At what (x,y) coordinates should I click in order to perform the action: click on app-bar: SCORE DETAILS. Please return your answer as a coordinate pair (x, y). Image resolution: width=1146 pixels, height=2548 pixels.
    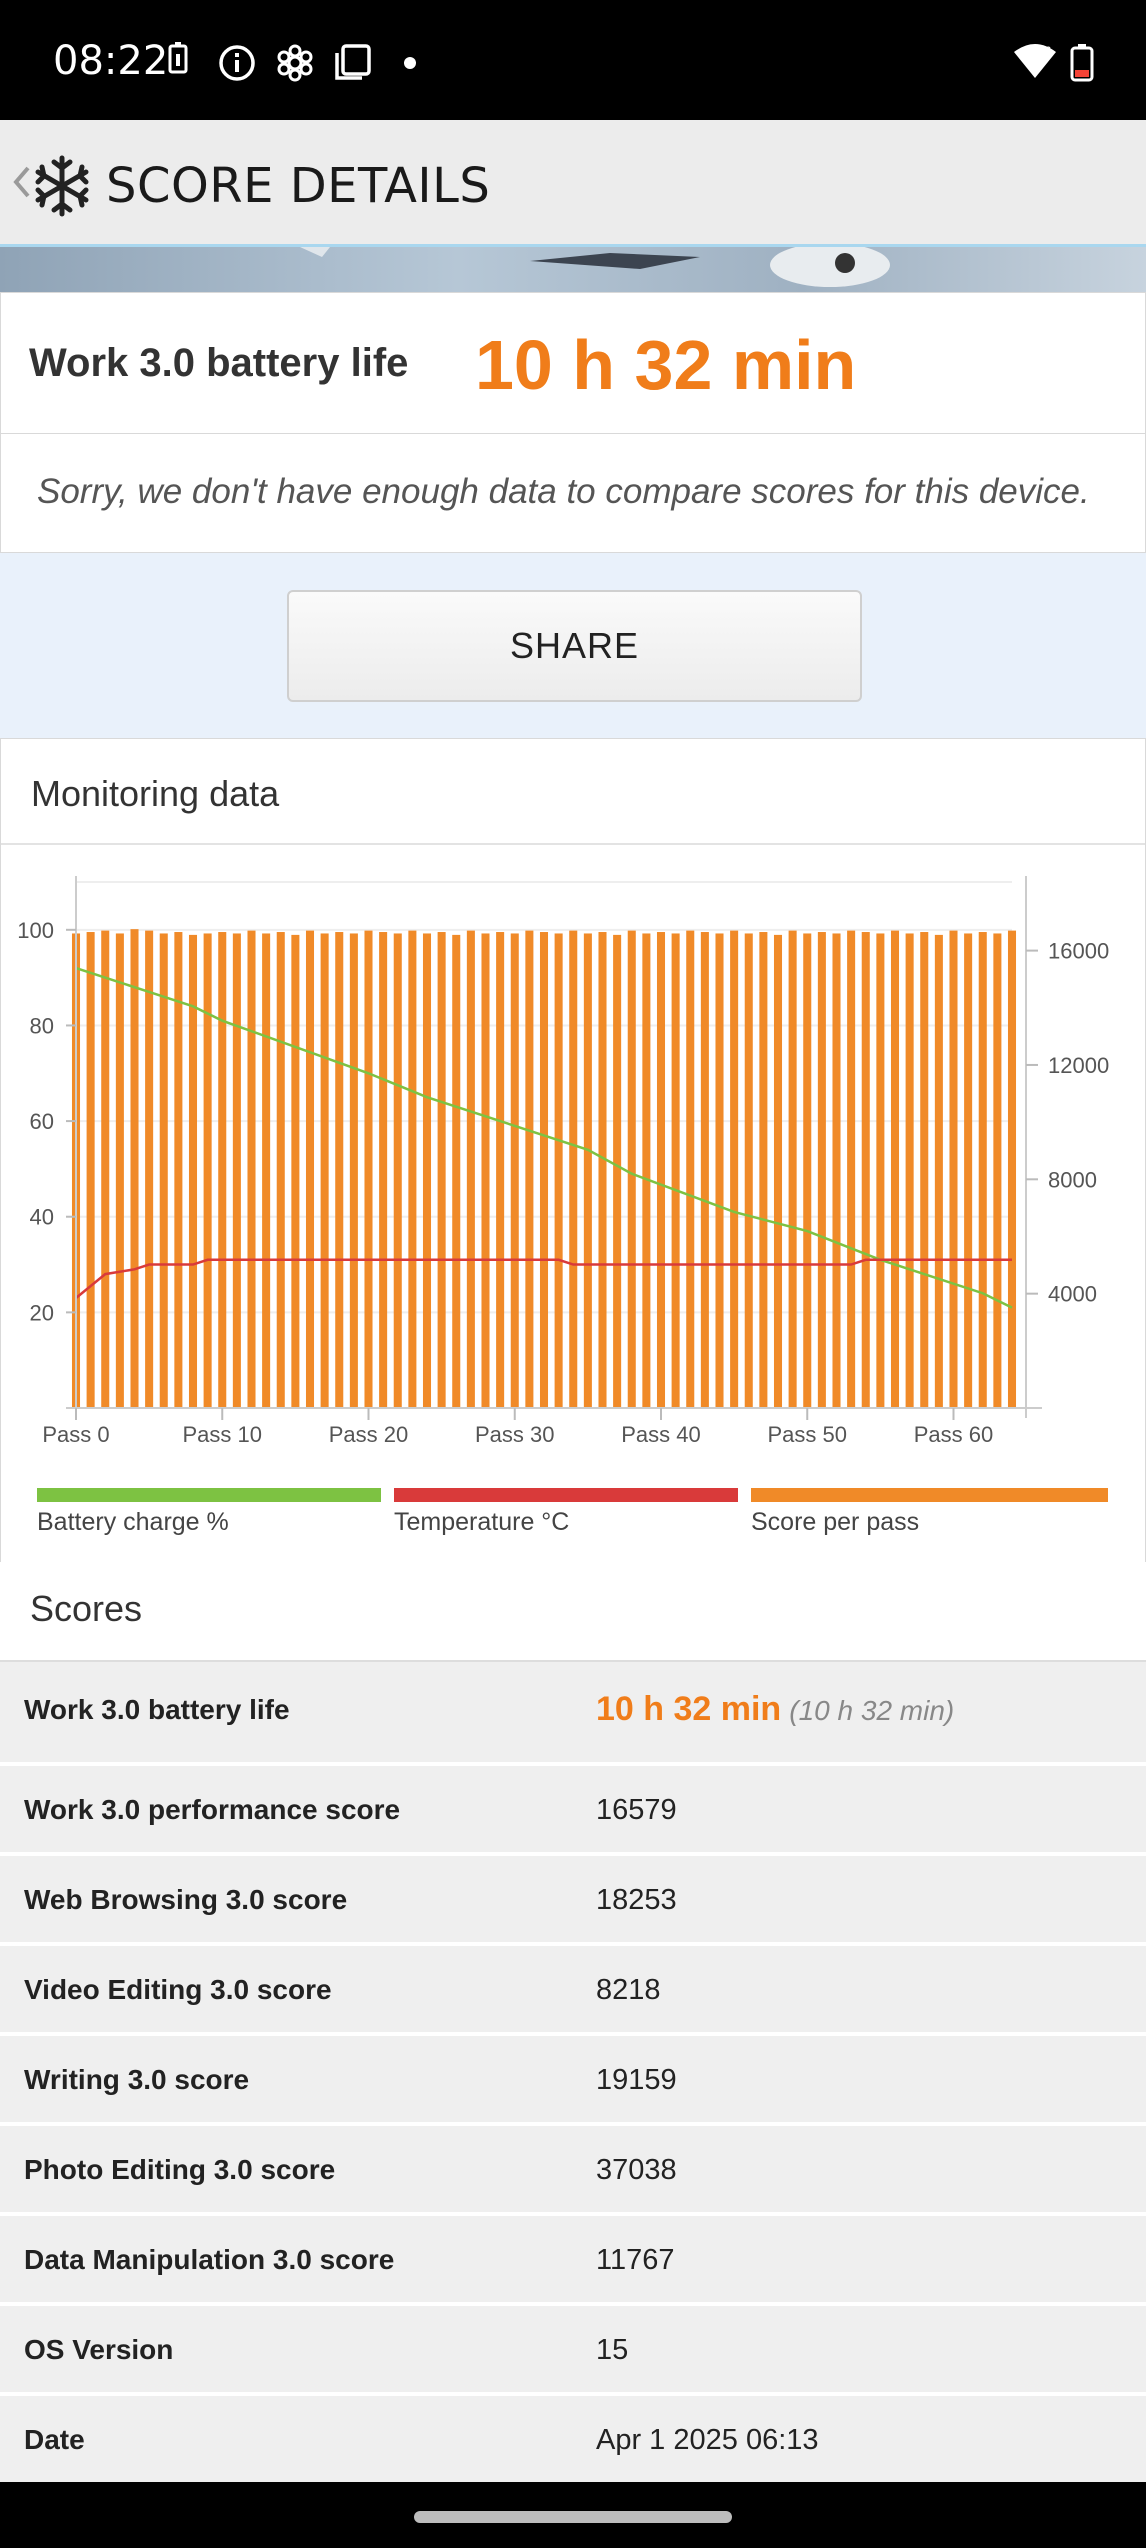
    Looking at the image, I should click on (573, 183).